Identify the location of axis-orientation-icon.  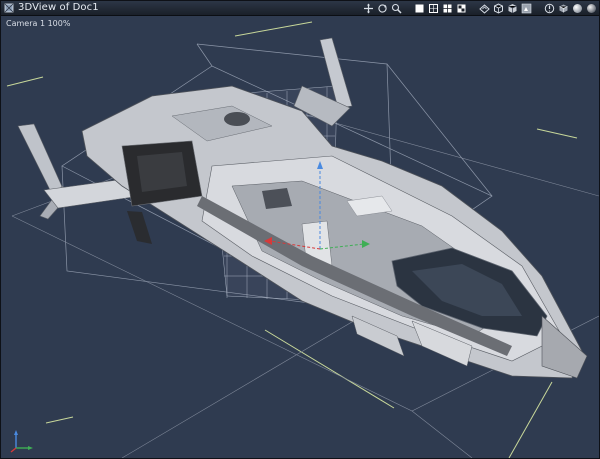
(21, 441).